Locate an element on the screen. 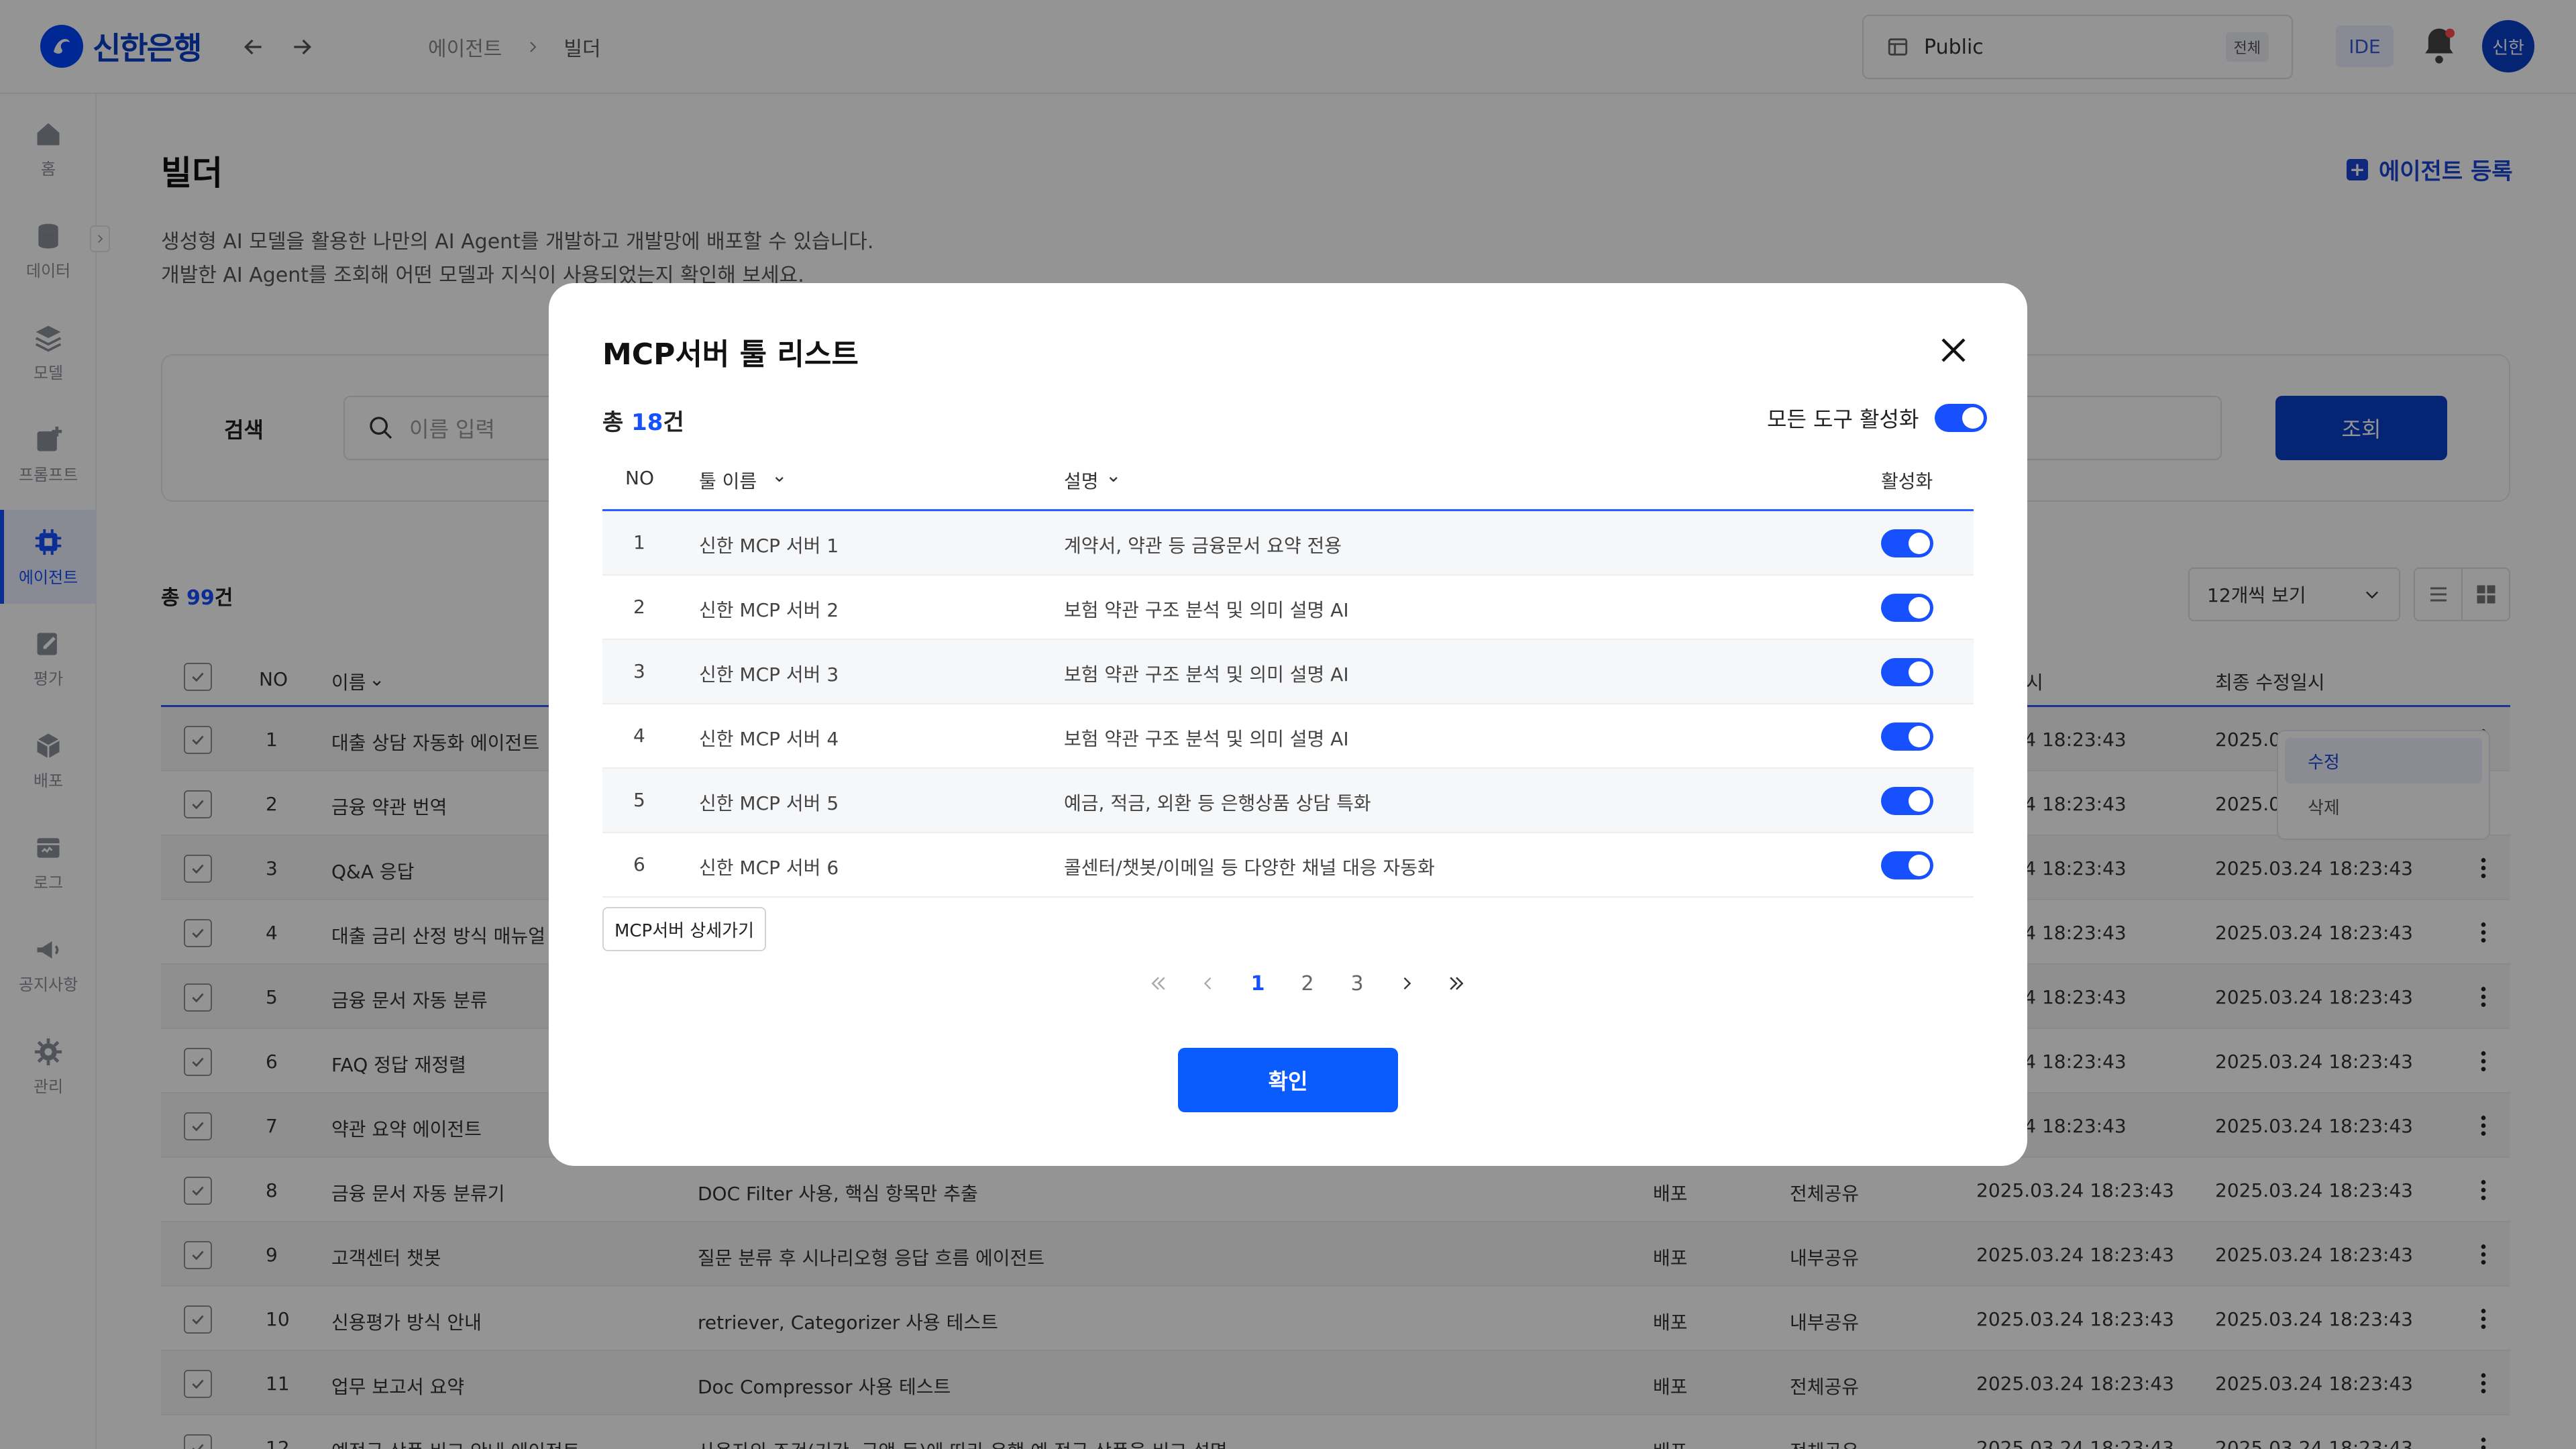  chevron-left-icon is located at coordinates (1207, 983).